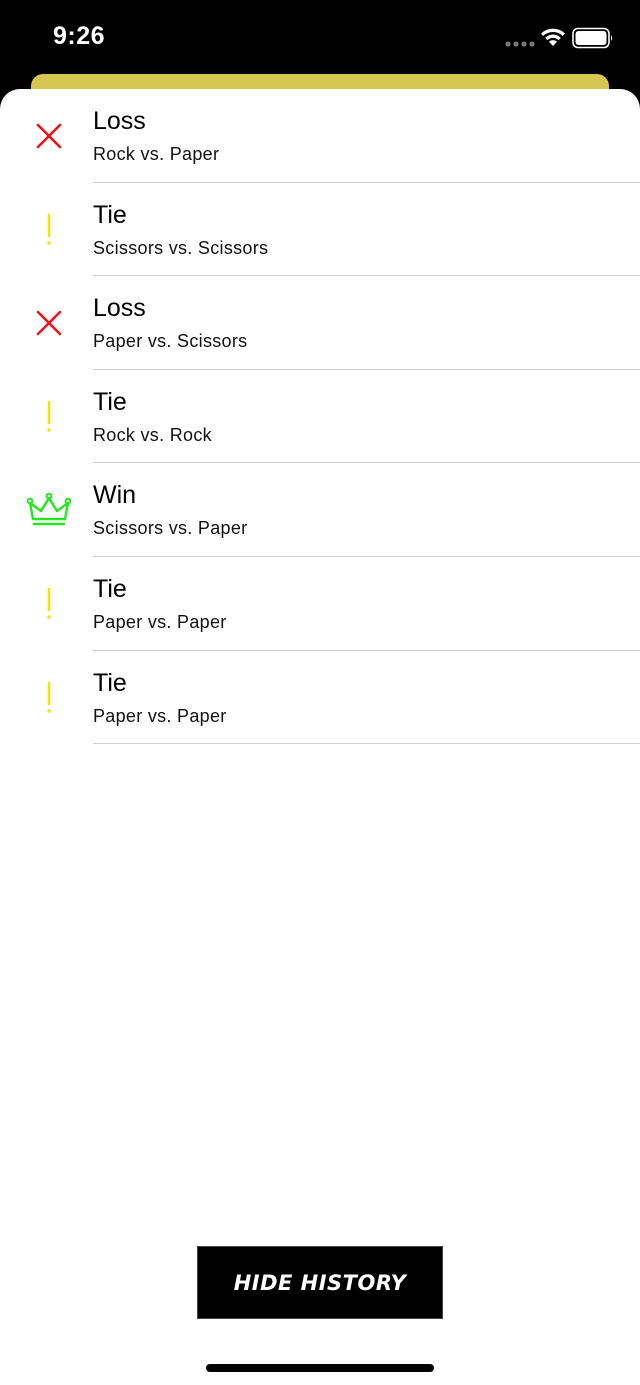 Image resolution: width=640 pixels, height=1385 pixels. What do you see at coordinates (553, 37) in the screenshot?
I see `wifi-icon` at bounding box center [553, 37].